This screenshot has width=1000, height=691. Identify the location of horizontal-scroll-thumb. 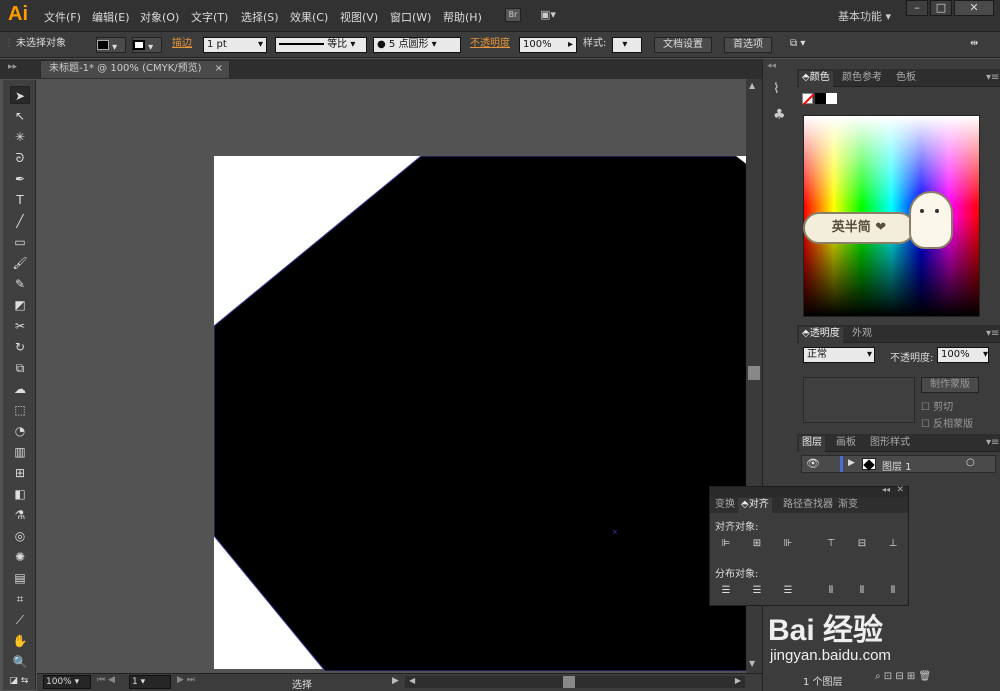
(569, 682).